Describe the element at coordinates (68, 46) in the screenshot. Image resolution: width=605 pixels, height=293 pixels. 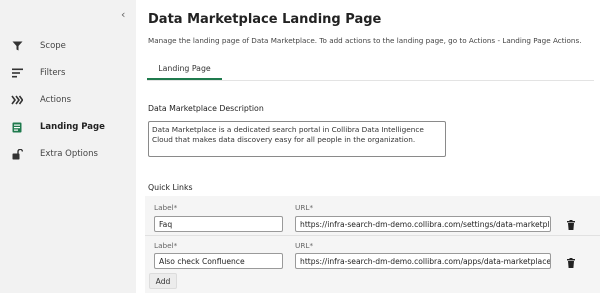
I see `sidebar-item-scope: Scope` at that location.